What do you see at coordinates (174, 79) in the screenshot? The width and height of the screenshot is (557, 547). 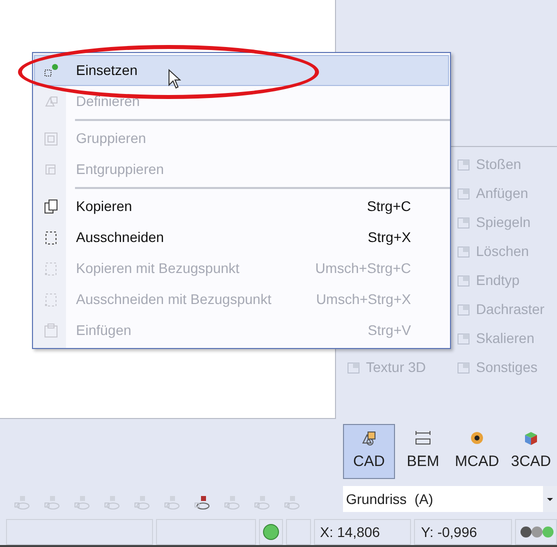 I see `cursor-icon` at bounding box center [174, 79].